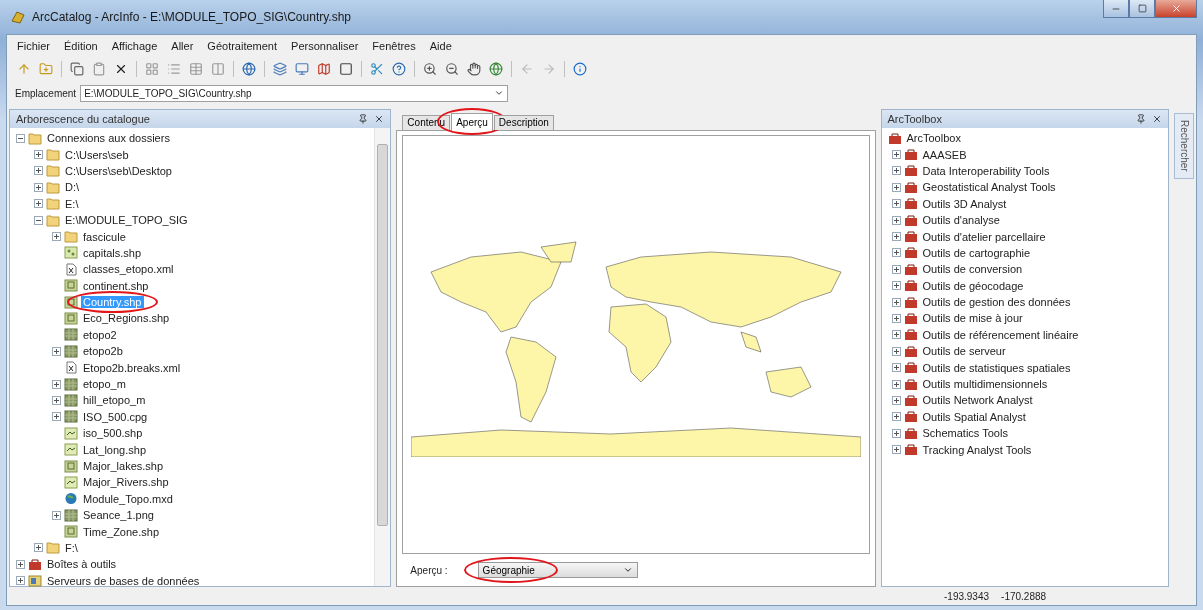 The image size is (1203, 610). What do you see at coordinates (996, 302) in the screenshot?
I see `tree-item-label: Outils de gestion des données` at bounding box center [996, 302].